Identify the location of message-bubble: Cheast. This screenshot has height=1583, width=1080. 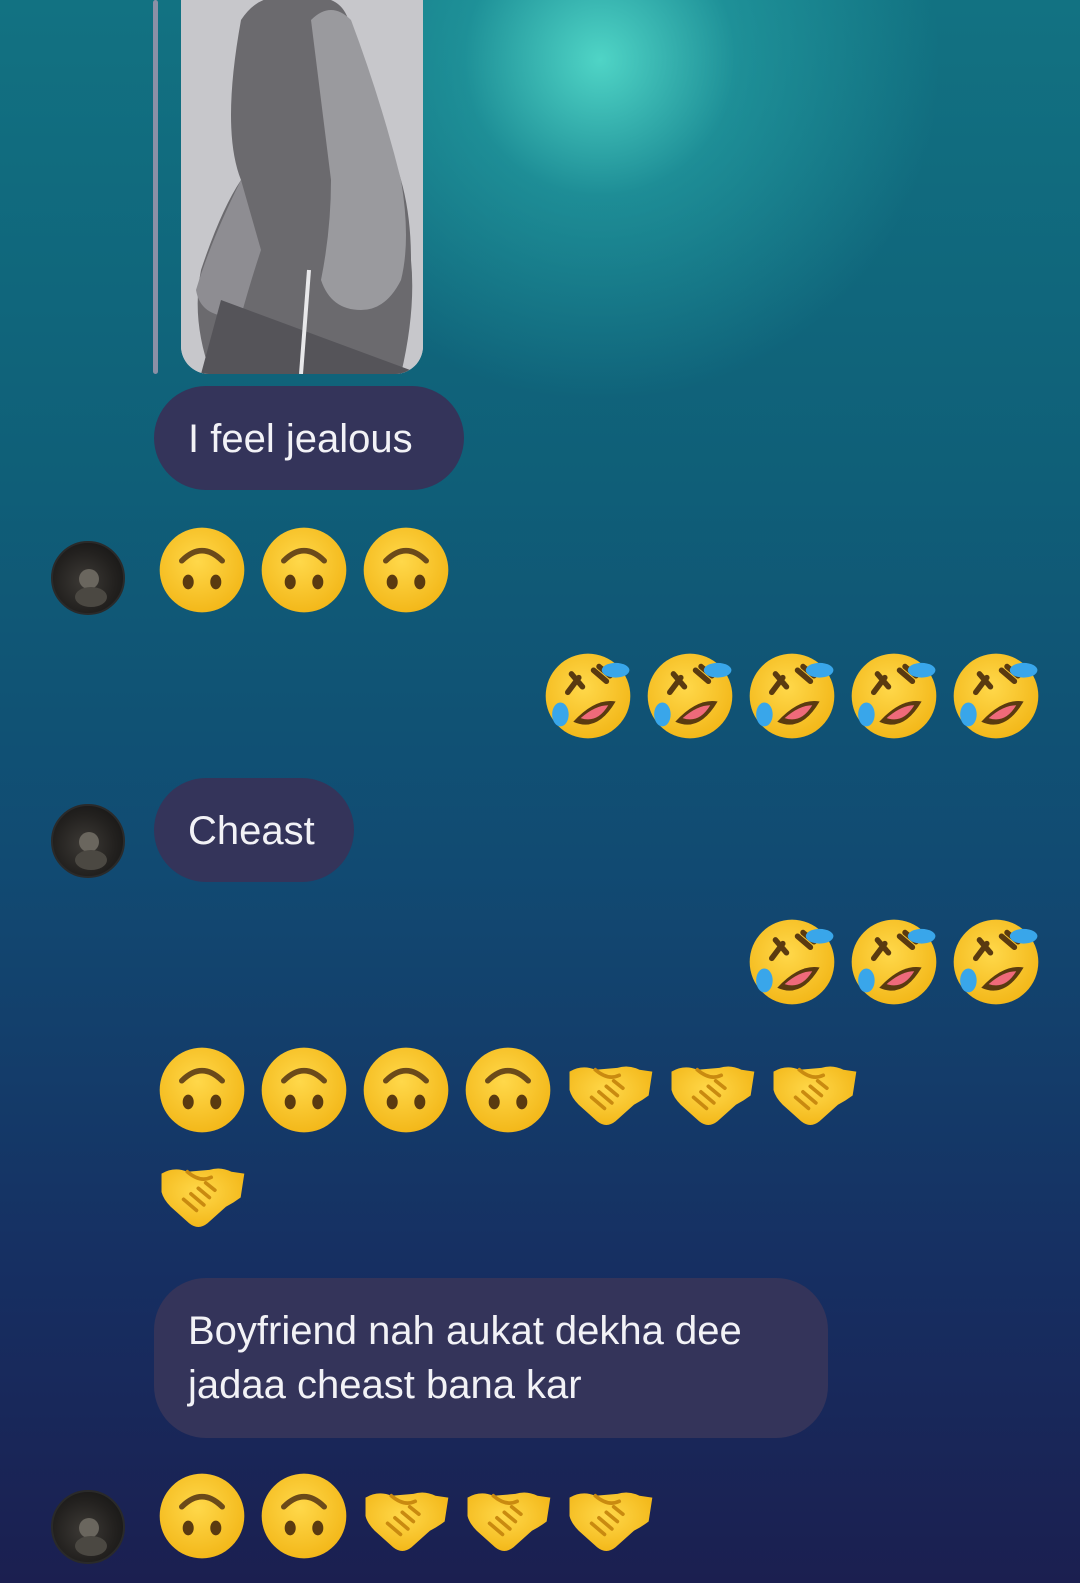
(254, 830).